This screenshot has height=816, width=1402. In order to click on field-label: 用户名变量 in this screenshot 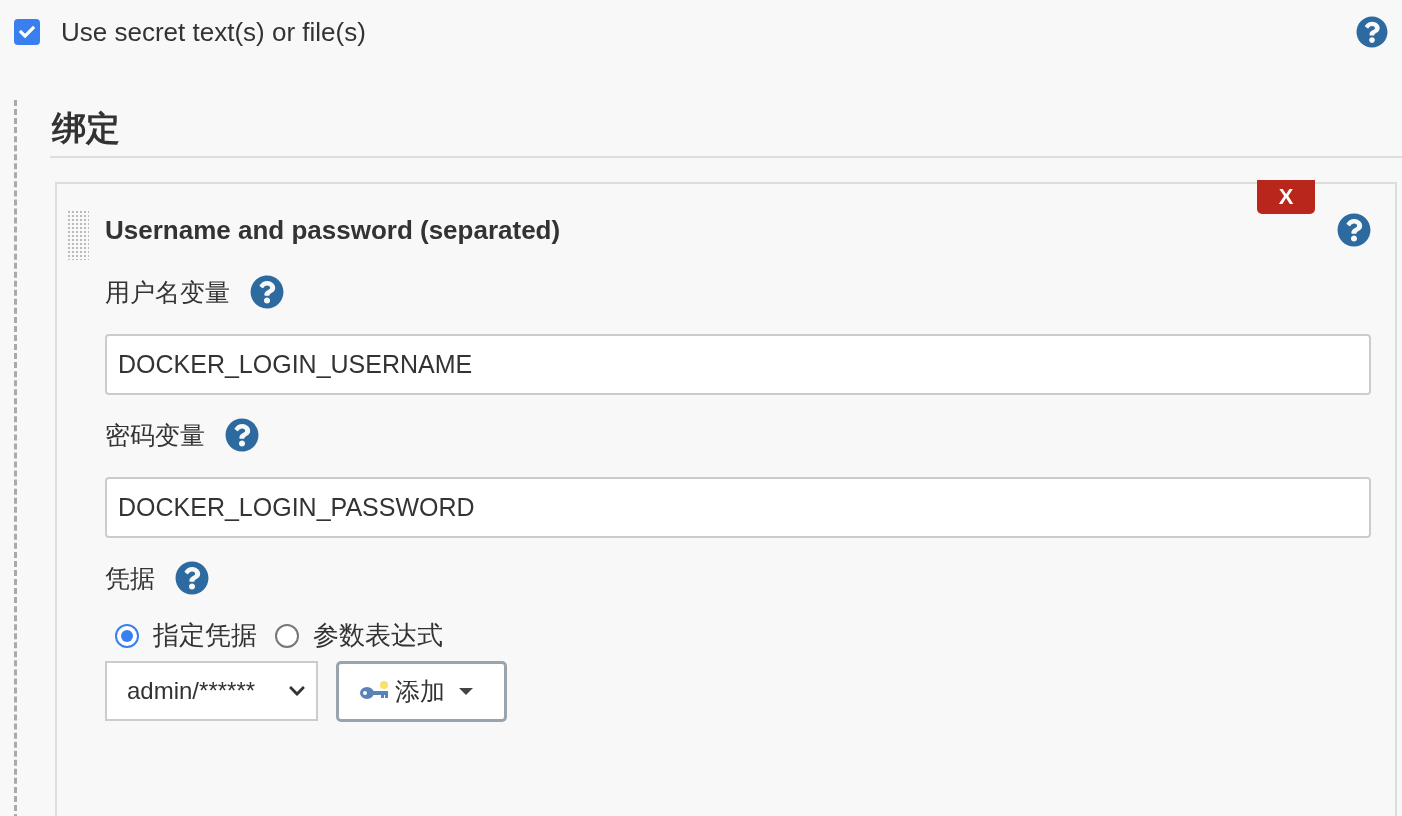, I will do `click(167, 292)`.